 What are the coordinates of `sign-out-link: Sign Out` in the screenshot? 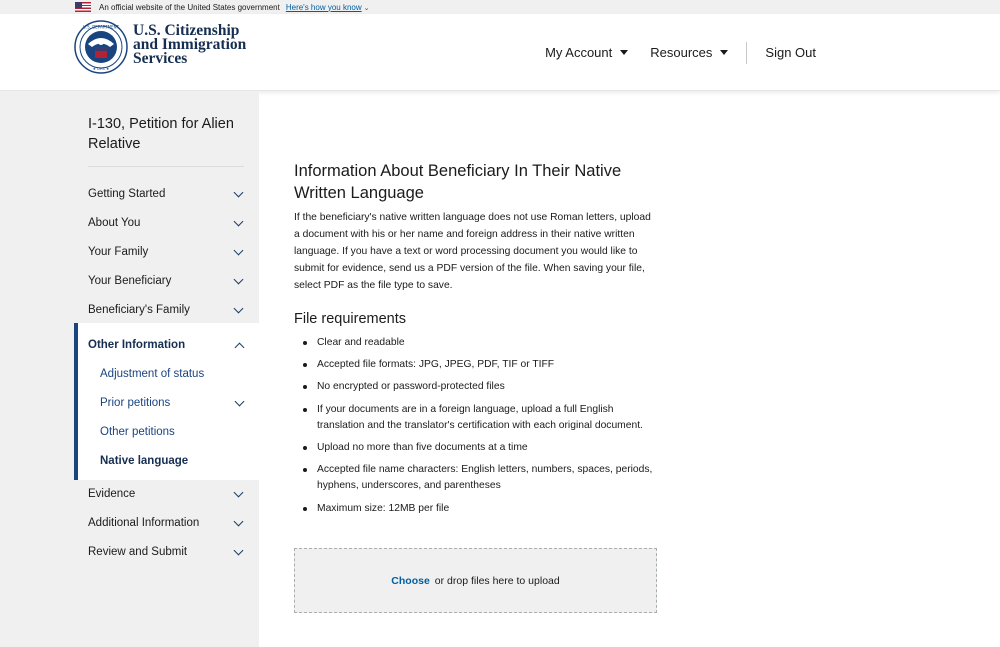 It's located at (790, 52).